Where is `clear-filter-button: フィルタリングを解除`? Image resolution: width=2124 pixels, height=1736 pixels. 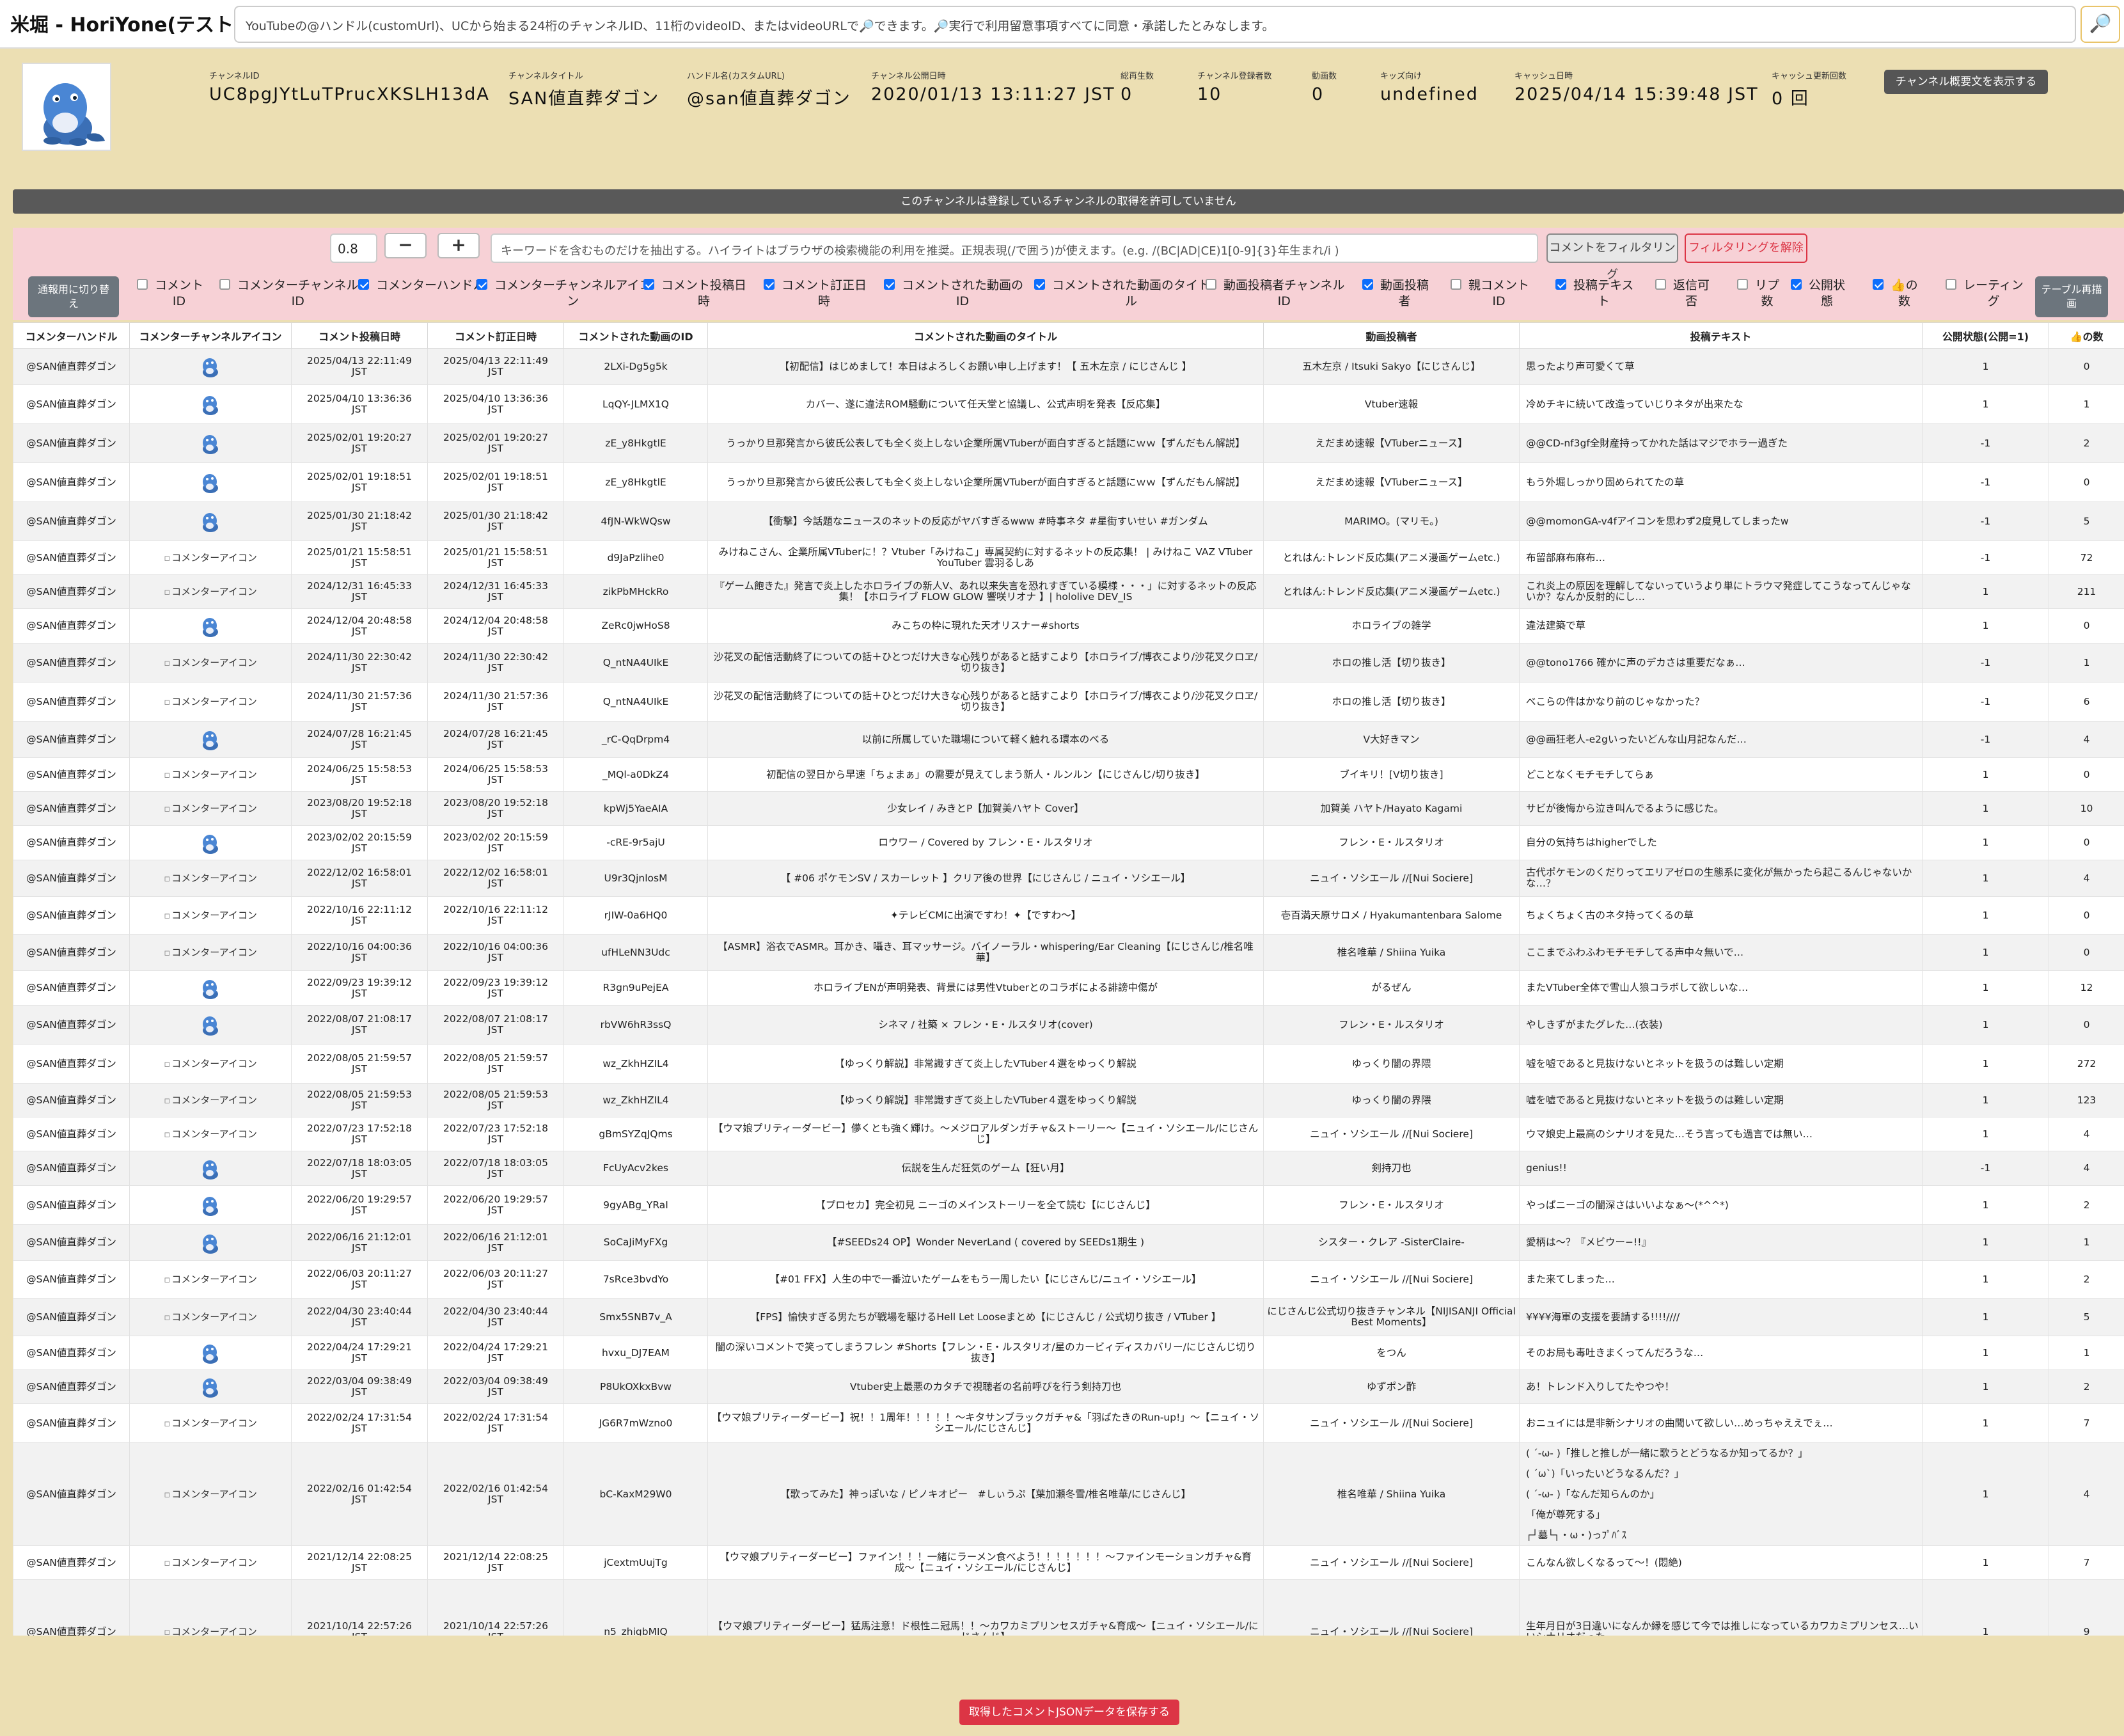
clear-filter-button: フィルタリングを解除 is located at coordinates (1746, 248).